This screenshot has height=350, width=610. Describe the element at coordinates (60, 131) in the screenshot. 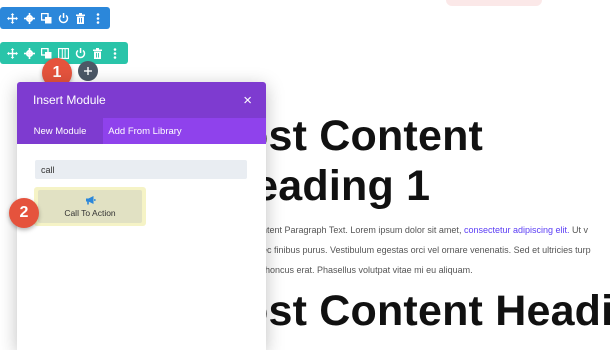

I see `tab-new-module: New Module` at that location.